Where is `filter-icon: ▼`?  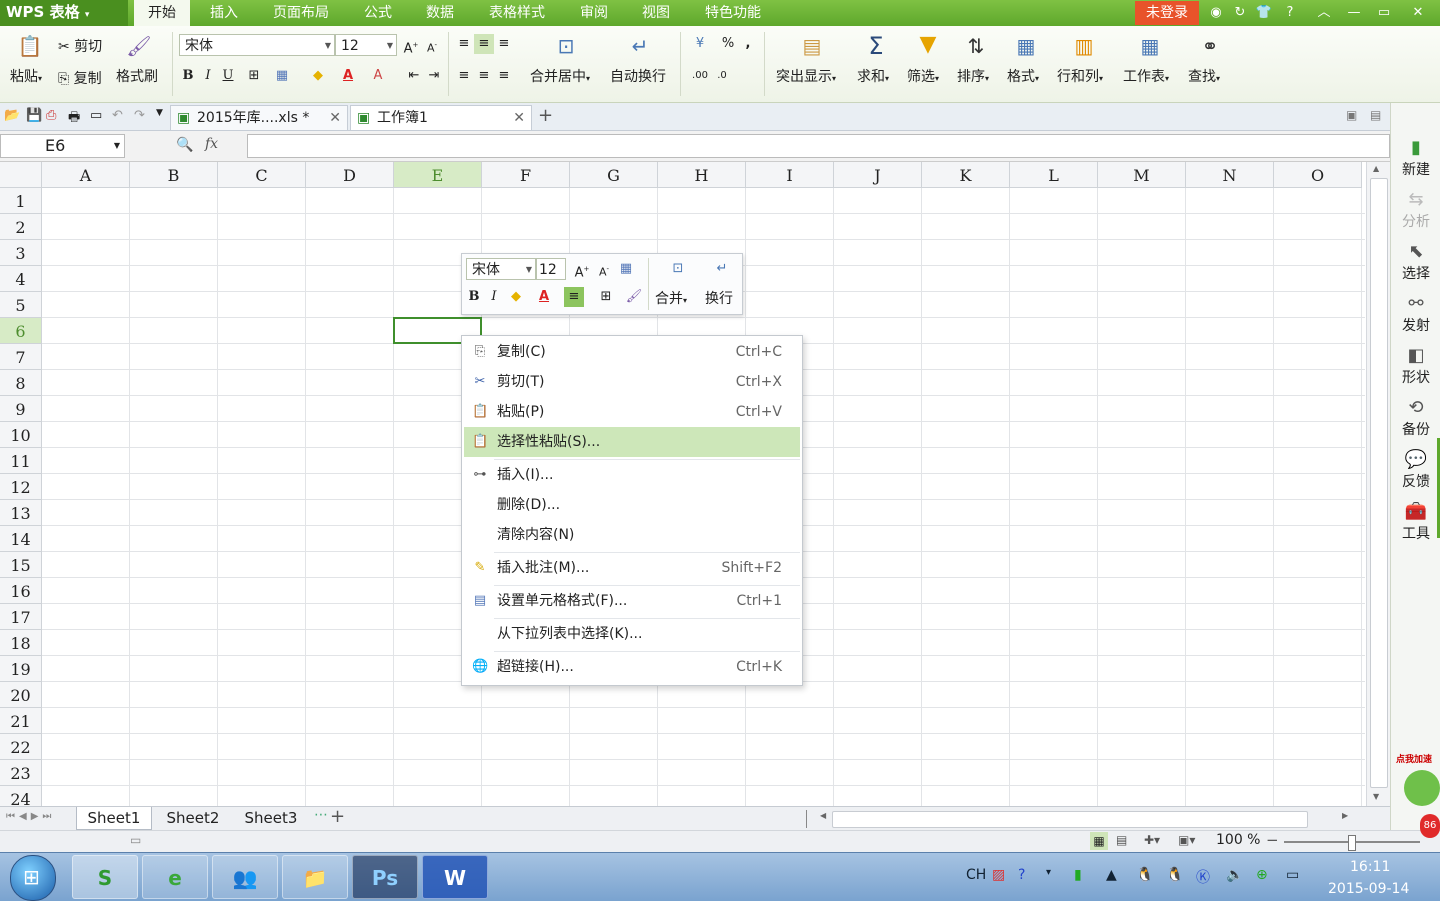 filter-icon: ▼ is located at coordinates (928, 44).